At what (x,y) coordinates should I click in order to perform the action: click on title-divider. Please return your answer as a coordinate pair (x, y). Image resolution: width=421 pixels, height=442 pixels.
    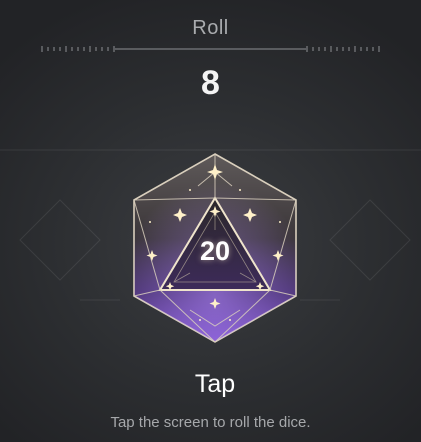
    Looking at the image, I should click on (210, 49).